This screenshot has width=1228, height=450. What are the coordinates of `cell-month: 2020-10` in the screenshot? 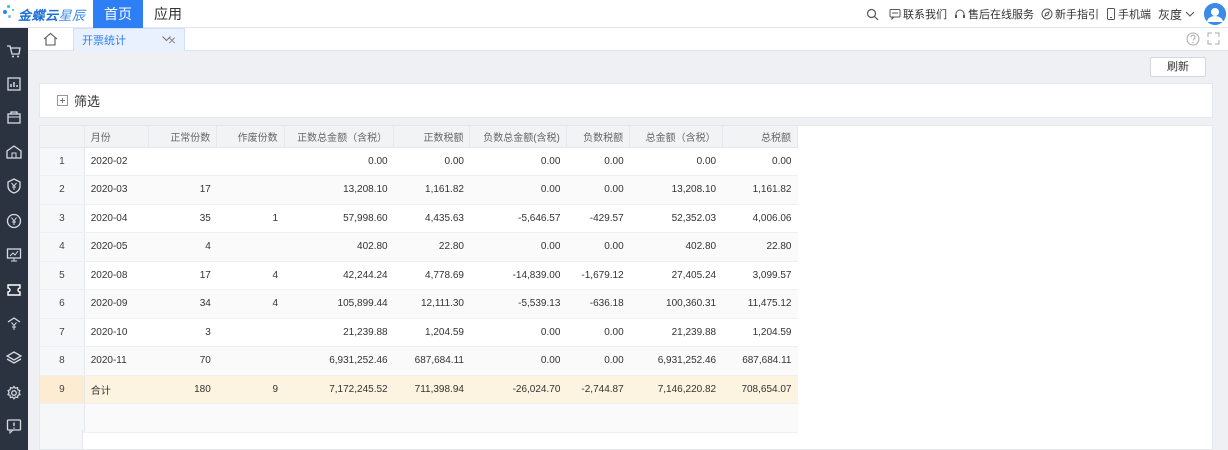 It's located at (116, 332).